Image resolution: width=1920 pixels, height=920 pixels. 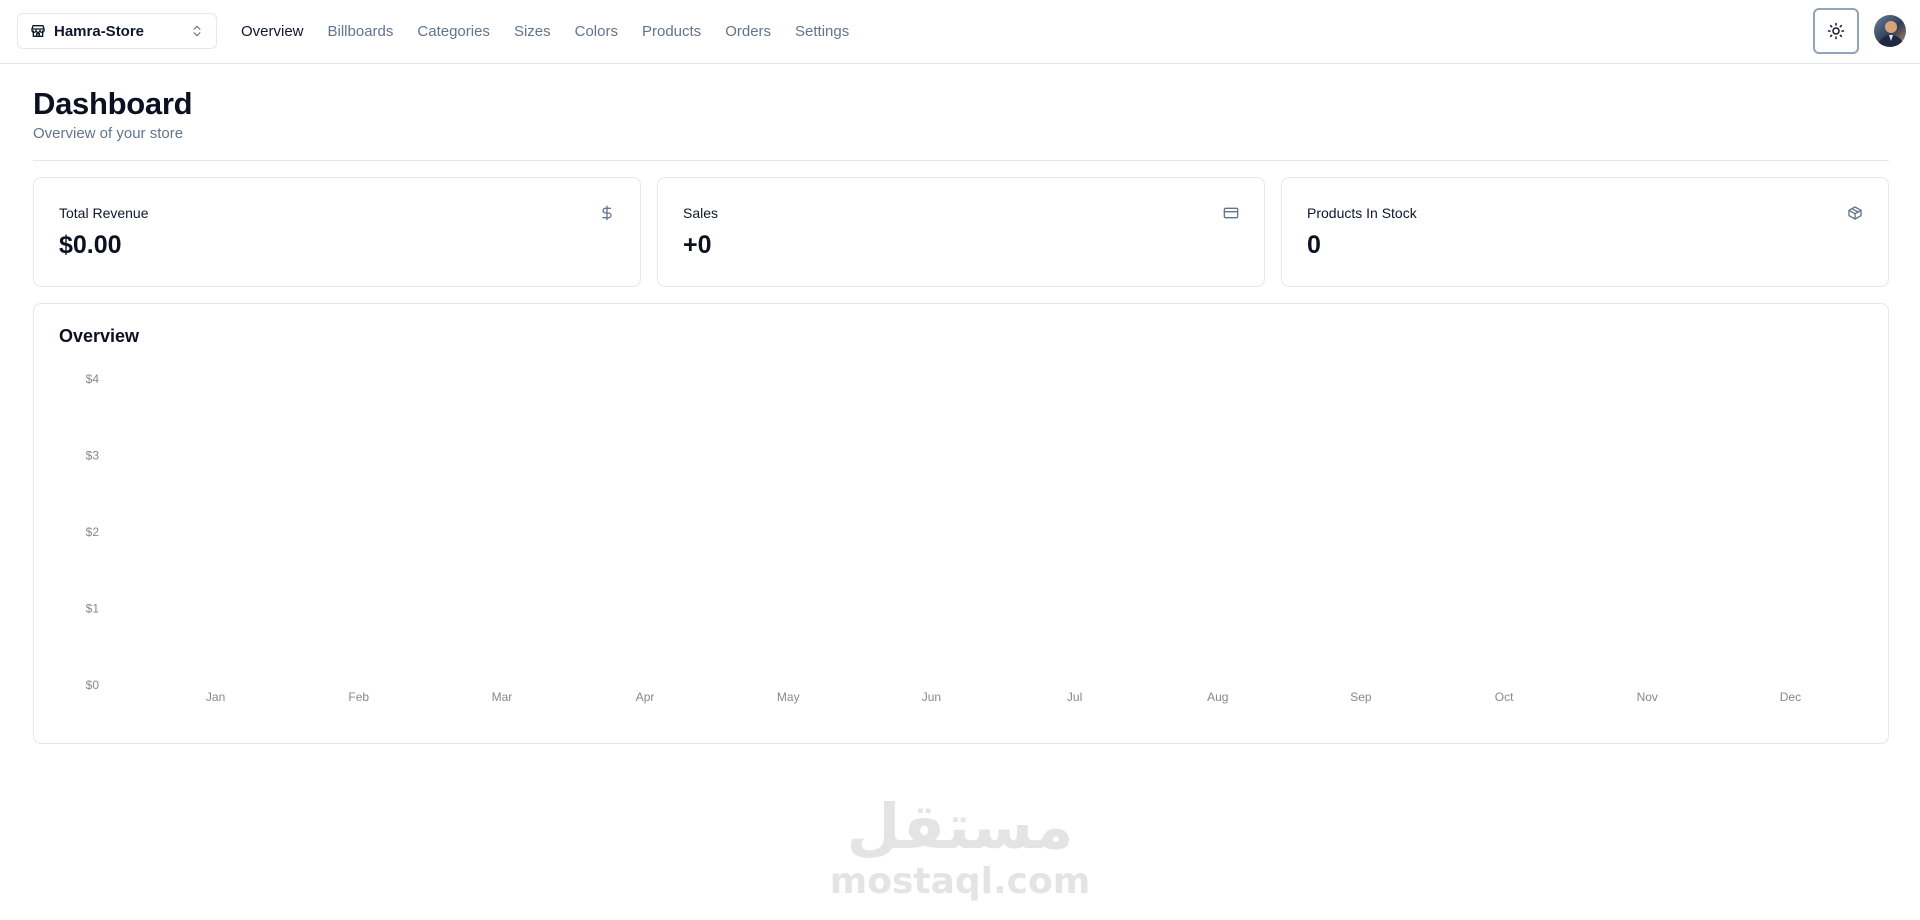 I want to click on nav-settings: Settings, so click(x=822, y=31).